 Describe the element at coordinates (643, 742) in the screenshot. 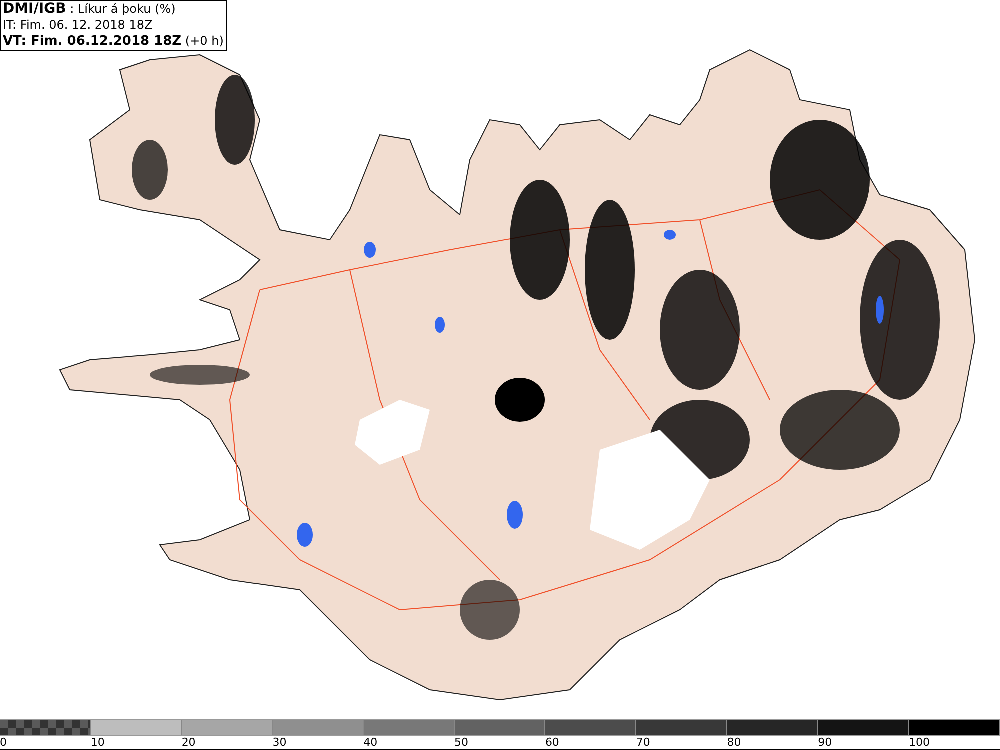

I see `legend-label: 70` at that location.